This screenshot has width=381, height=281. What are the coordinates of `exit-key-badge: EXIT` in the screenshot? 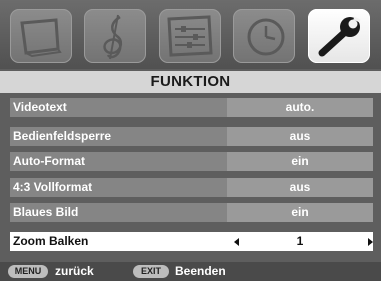 It's located at (151, 271).